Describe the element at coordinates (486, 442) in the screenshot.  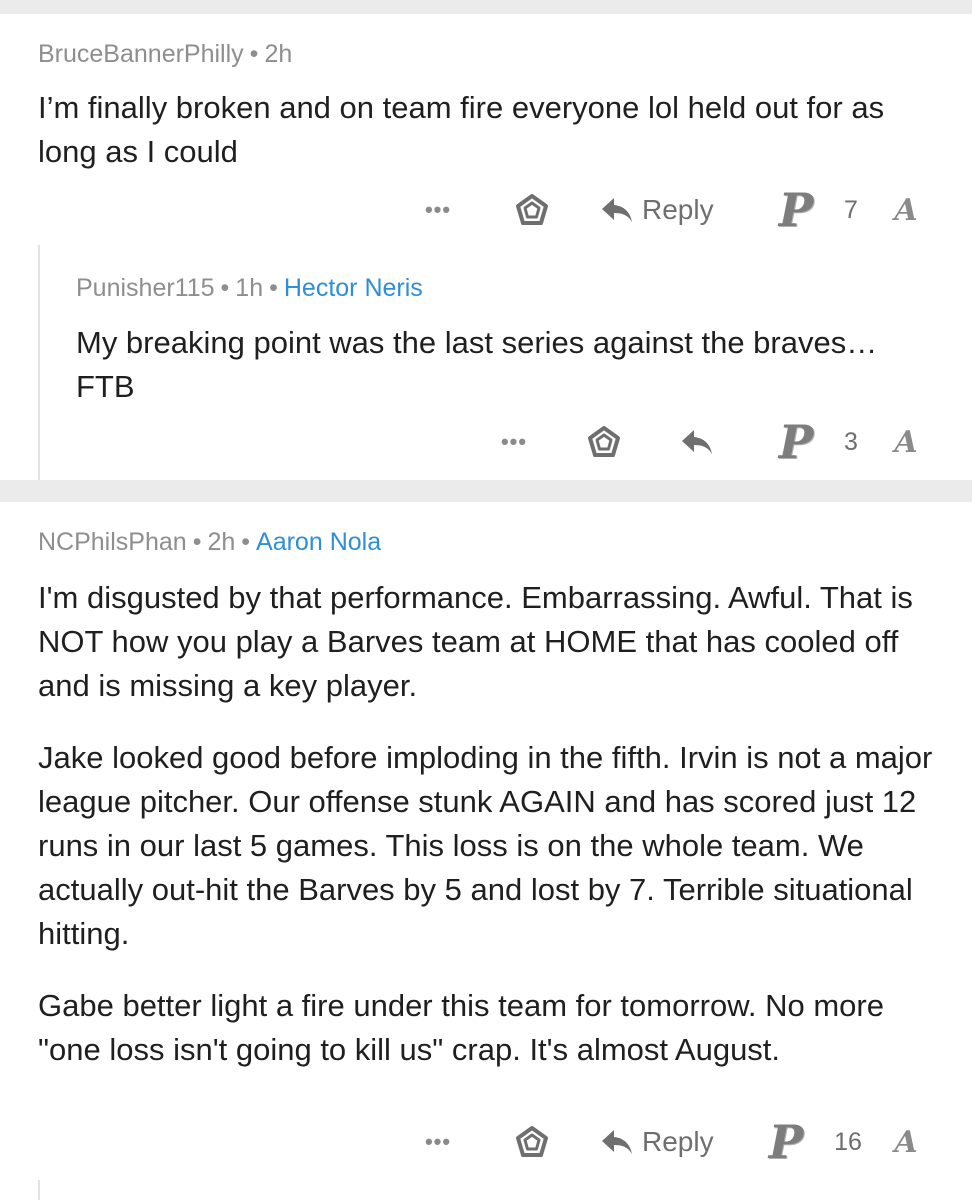
I see `comment-actions: ••• P 3 A` at that location.